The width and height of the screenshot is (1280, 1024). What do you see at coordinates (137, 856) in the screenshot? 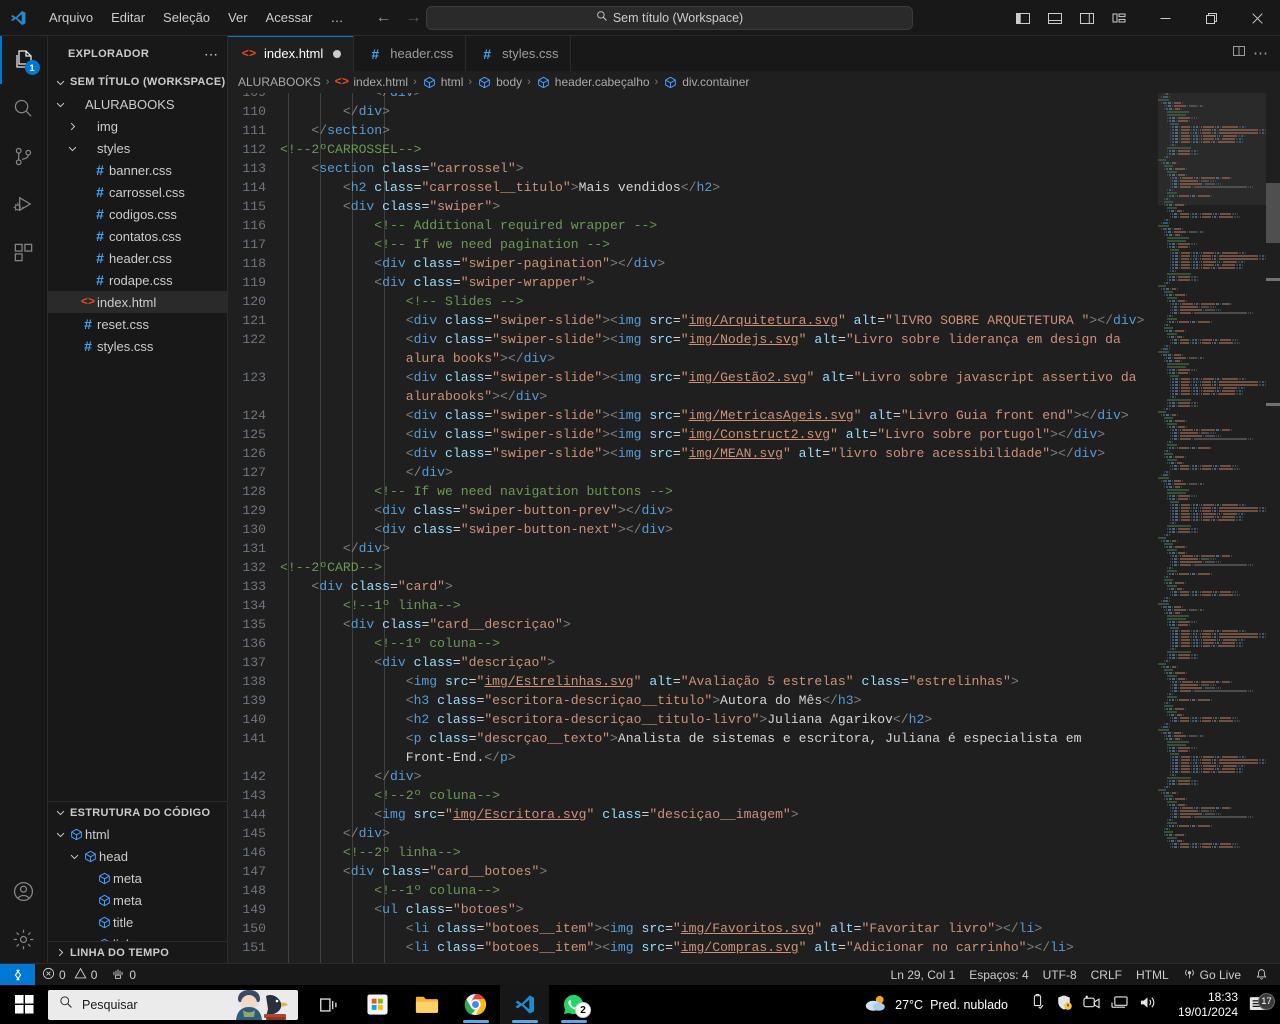
I see `structure-item-head: head` at bounding box center [137, 856].